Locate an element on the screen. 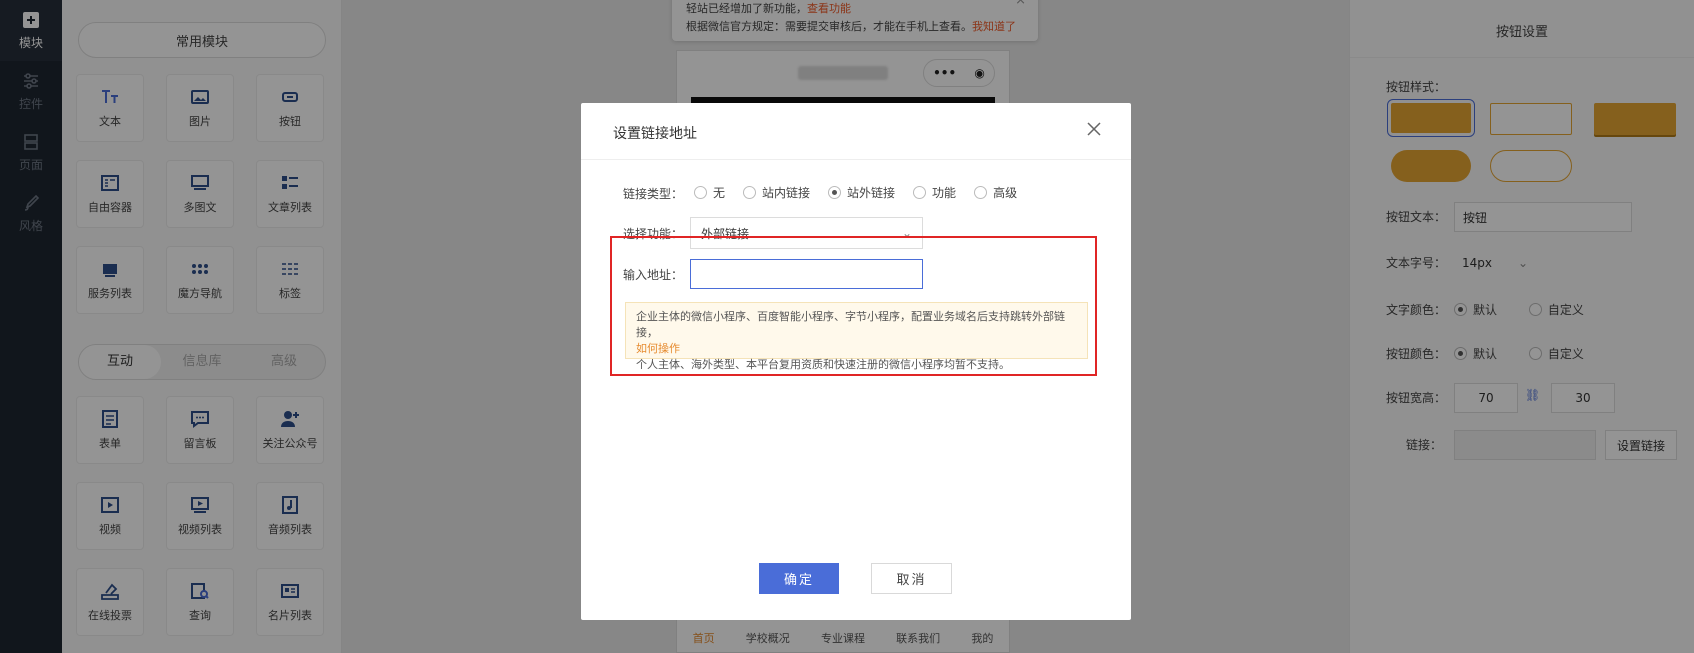 The image size is (1694, 653). url-input is located at coordinates (806, 274).